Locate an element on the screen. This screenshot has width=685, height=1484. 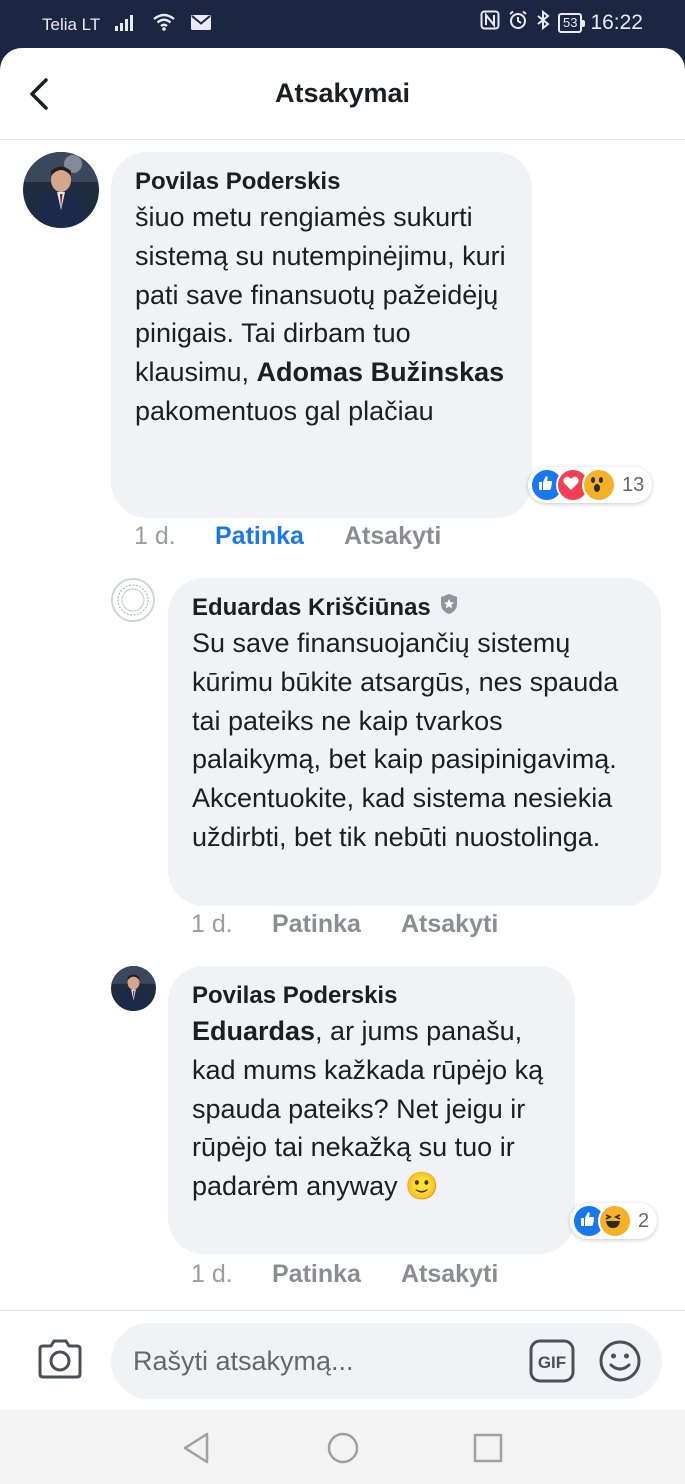
smile-emoji: 🙂 is located at coordinates (422, 1186).